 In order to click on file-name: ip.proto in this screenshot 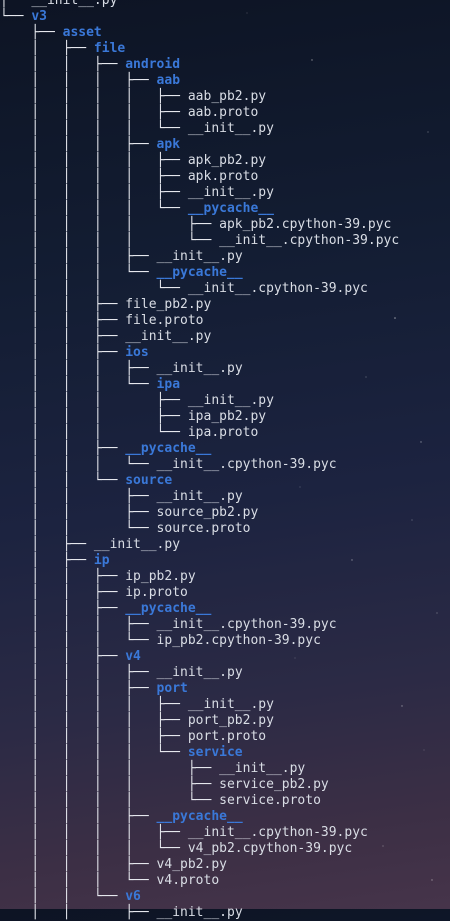, I will do `click(156, 592)`.